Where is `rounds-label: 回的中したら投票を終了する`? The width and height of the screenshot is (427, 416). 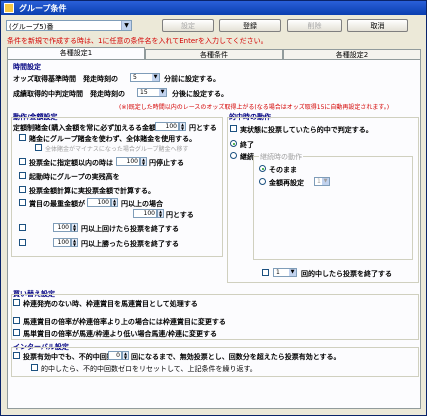 rounds-label: 回的中したら投票を終了する is located at coordinates (346, 274).